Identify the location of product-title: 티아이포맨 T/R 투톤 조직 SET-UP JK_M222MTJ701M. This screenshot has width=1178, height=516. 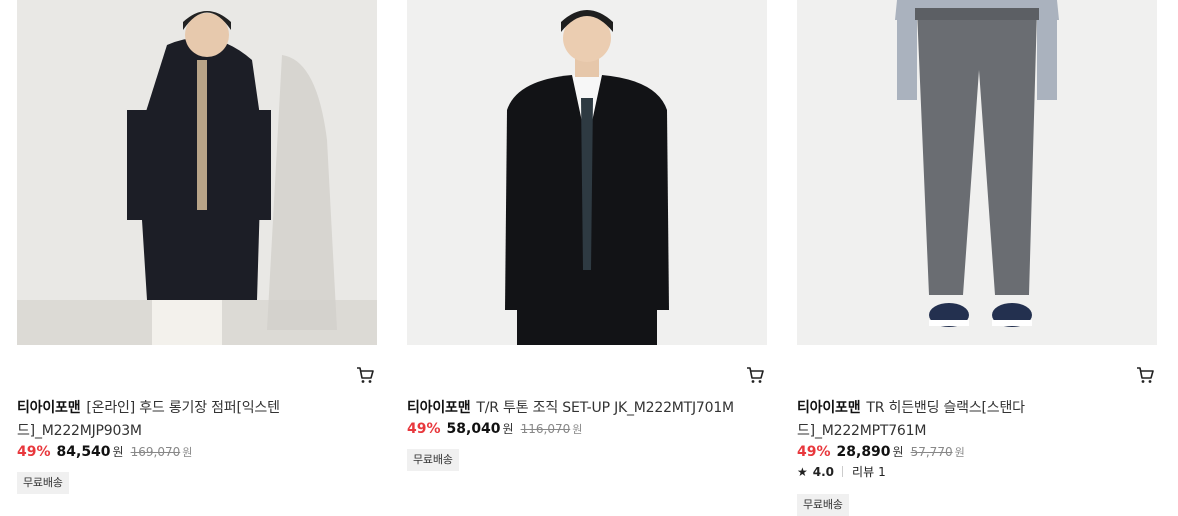
(587, 408).